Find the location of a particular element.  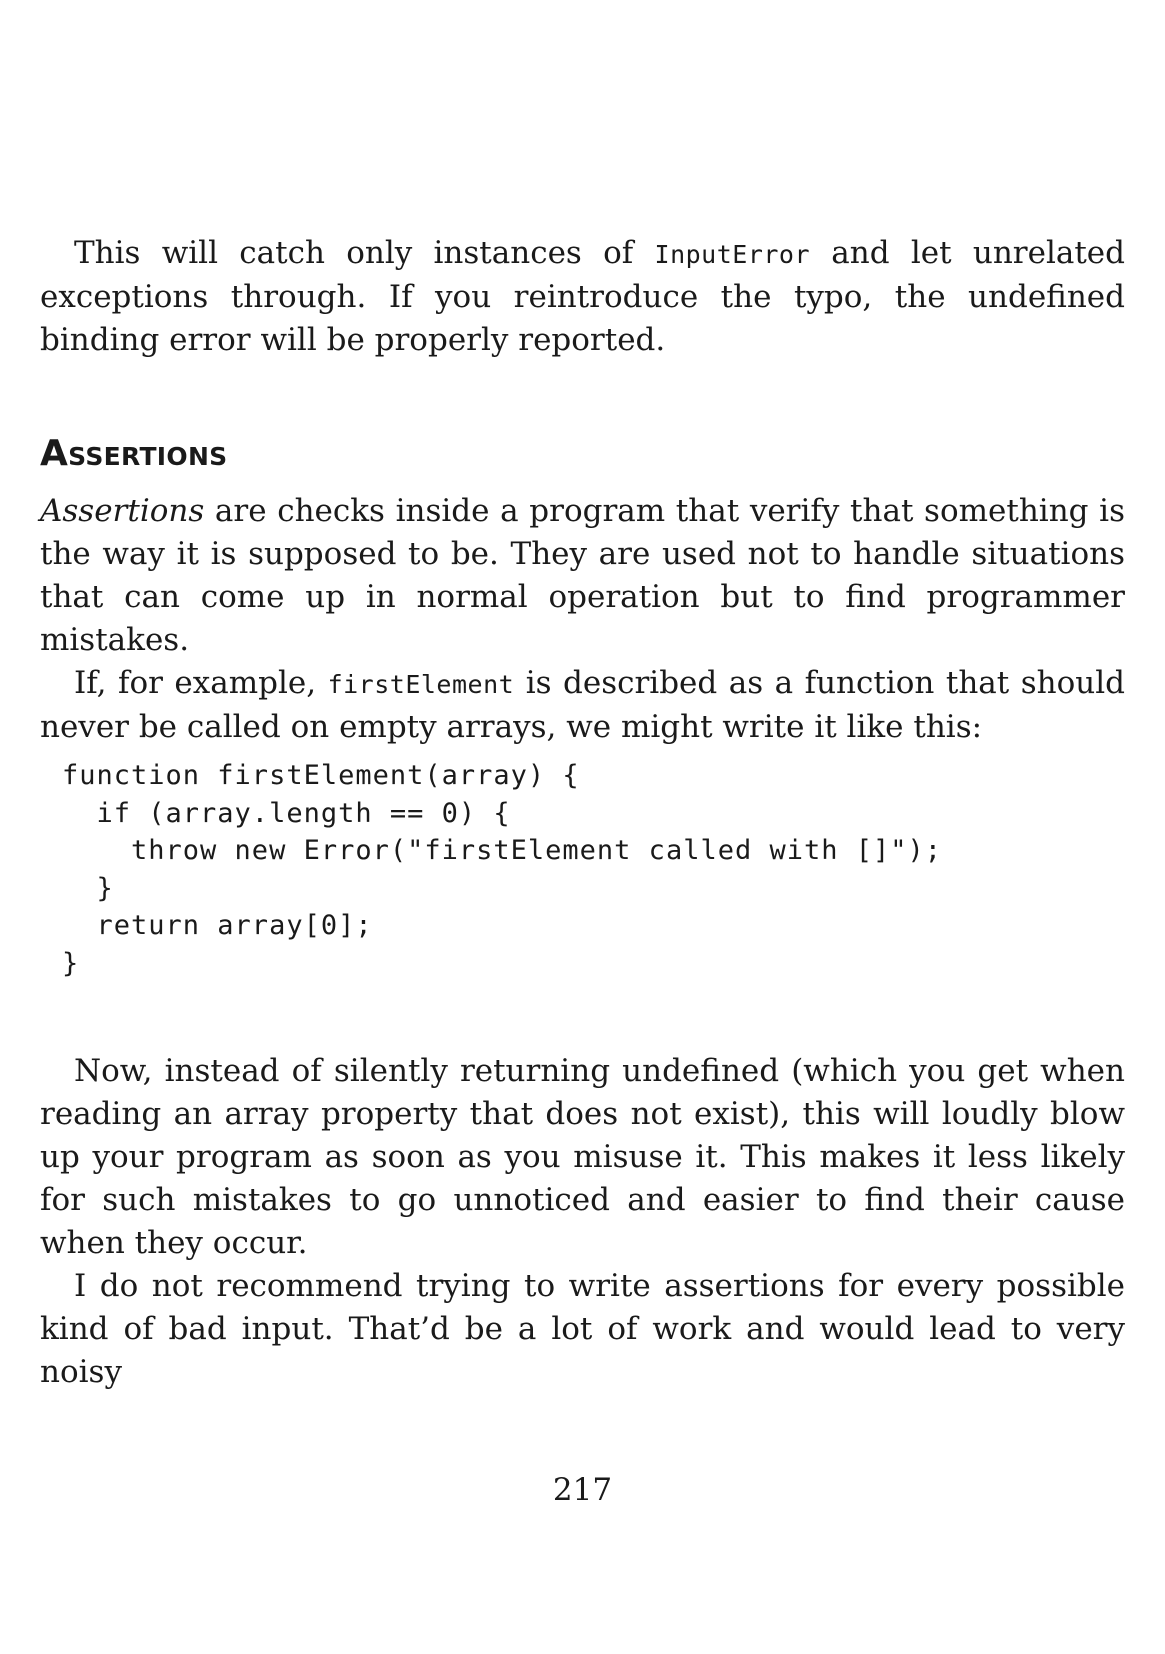

code-line: if (array.length == 0) { is located at coordinates (286, 813).